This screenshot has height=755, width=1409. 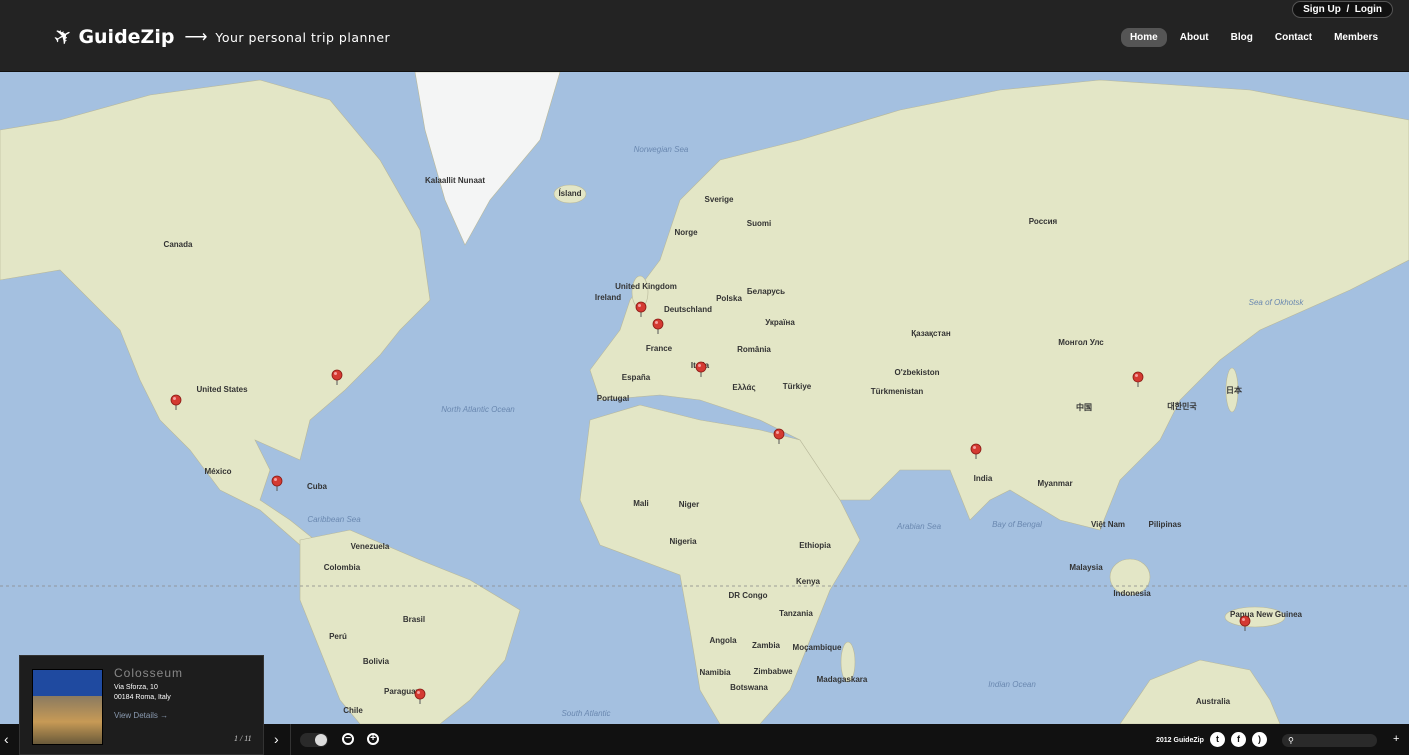 I want to click on place-photo, so click(x=67, y=707).